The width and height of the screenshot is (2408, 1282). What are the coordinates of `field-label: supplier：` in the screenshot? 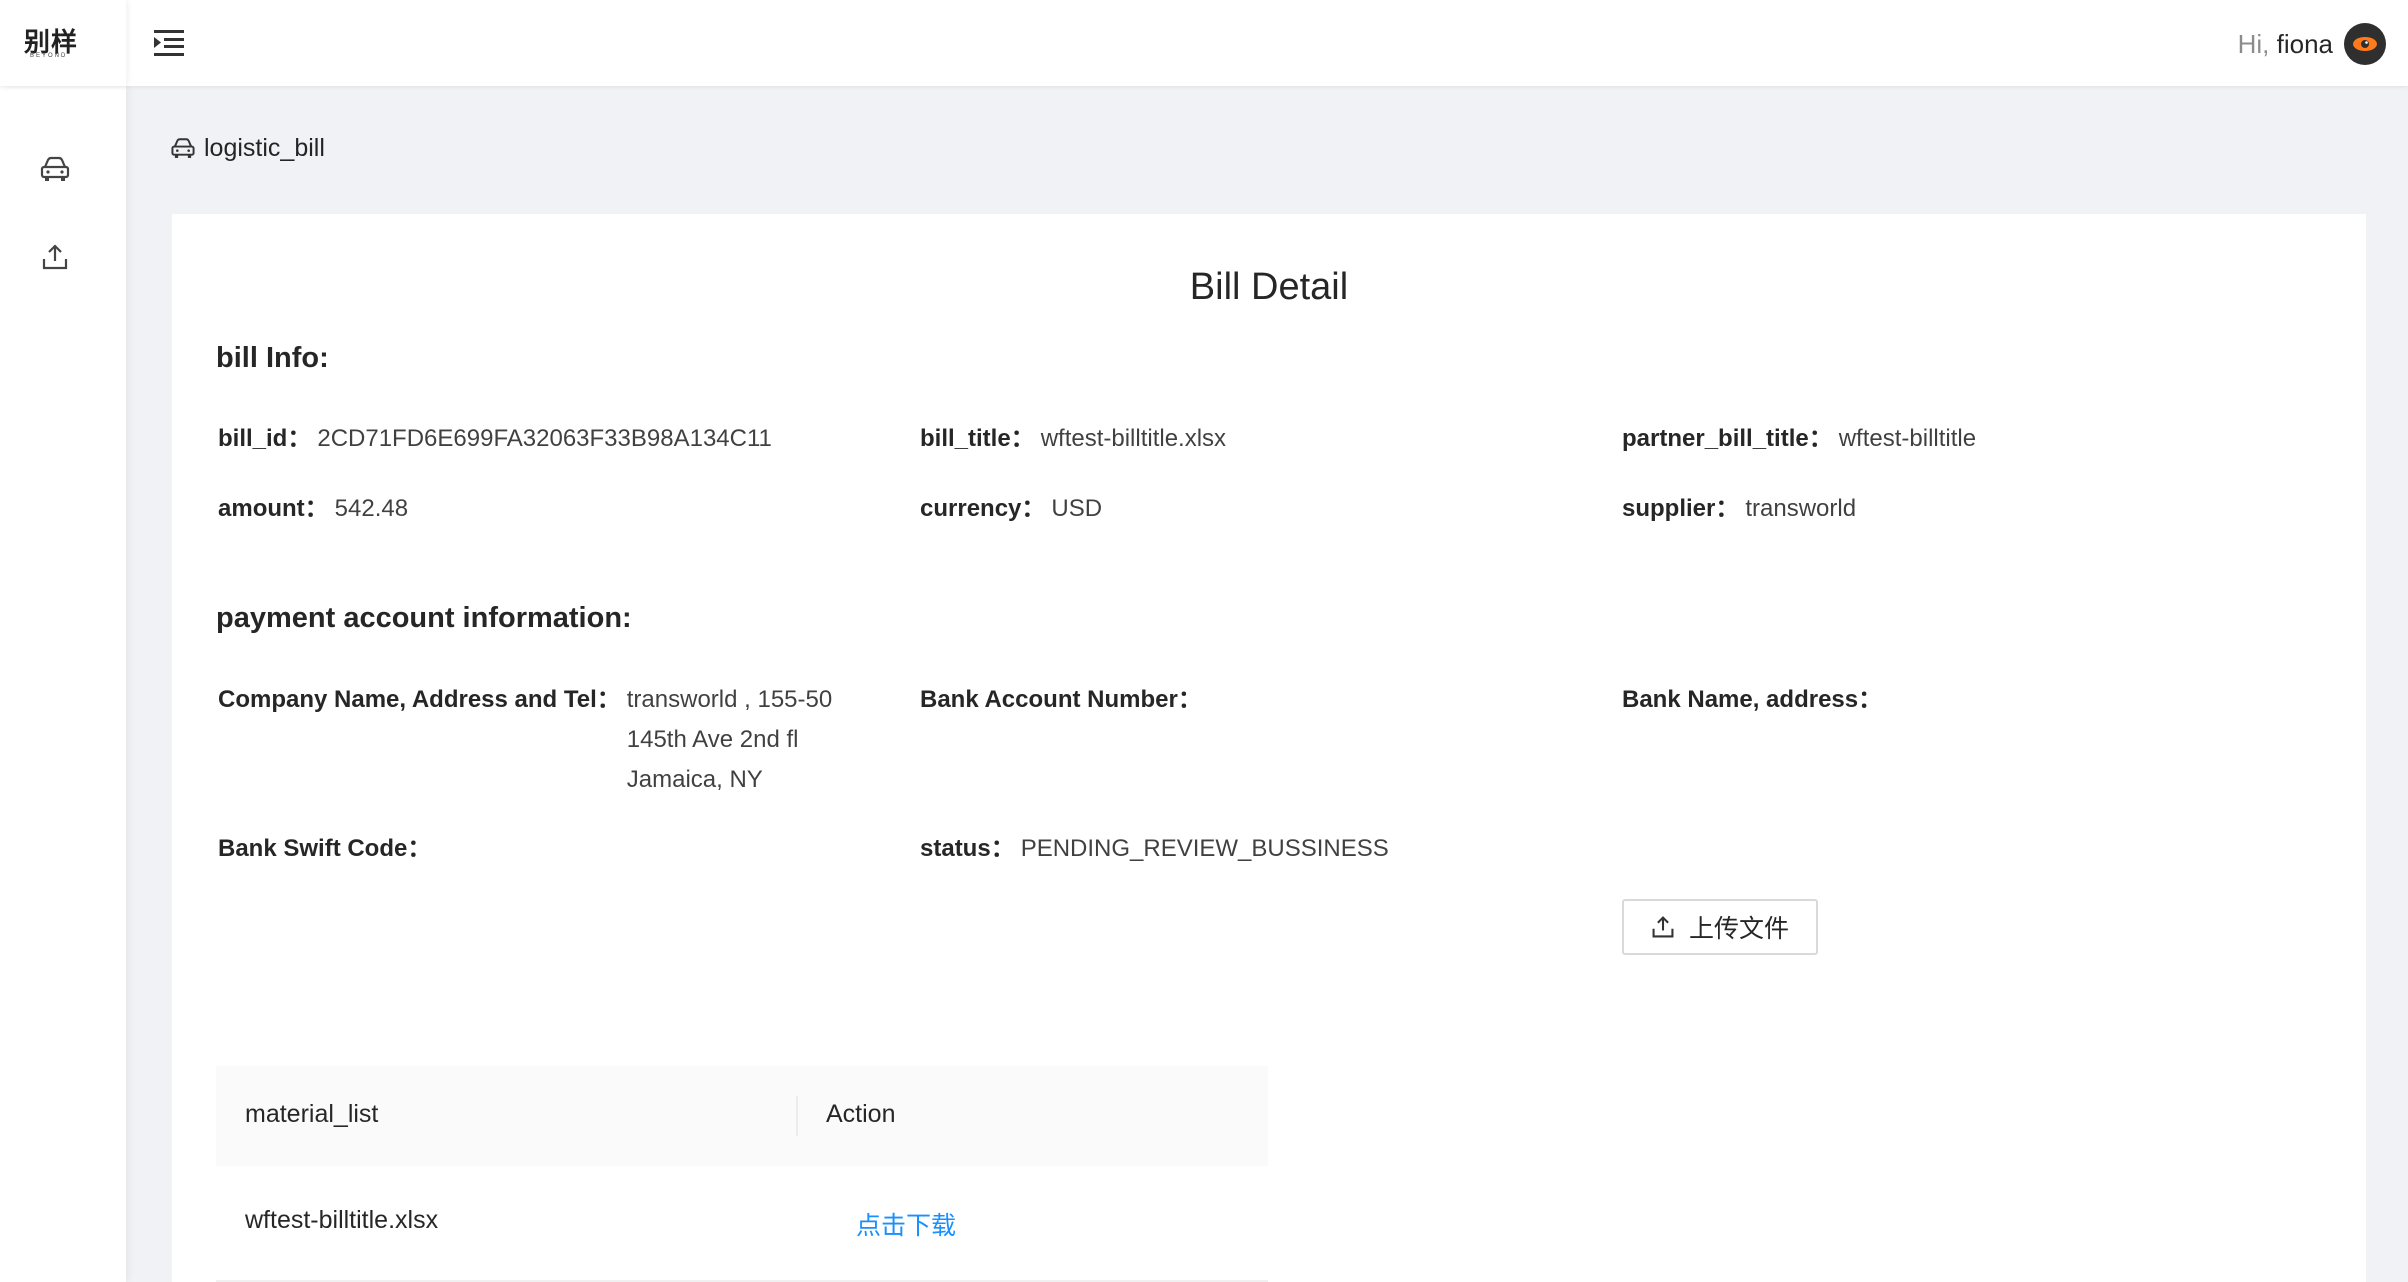 It's located at (1681, 508).